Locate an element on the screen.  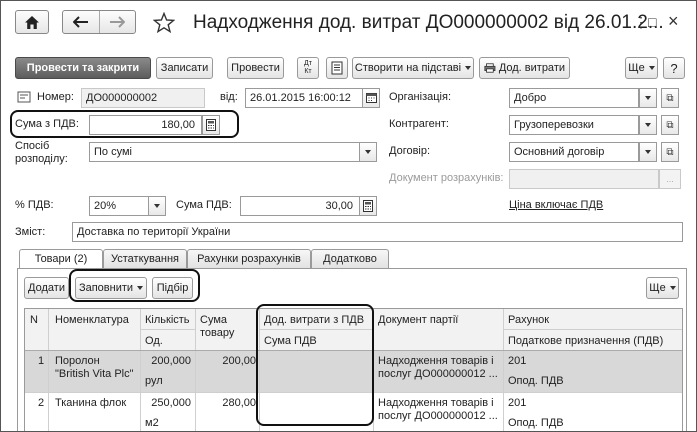
calendar-icon is located at coordinates (371, 98).